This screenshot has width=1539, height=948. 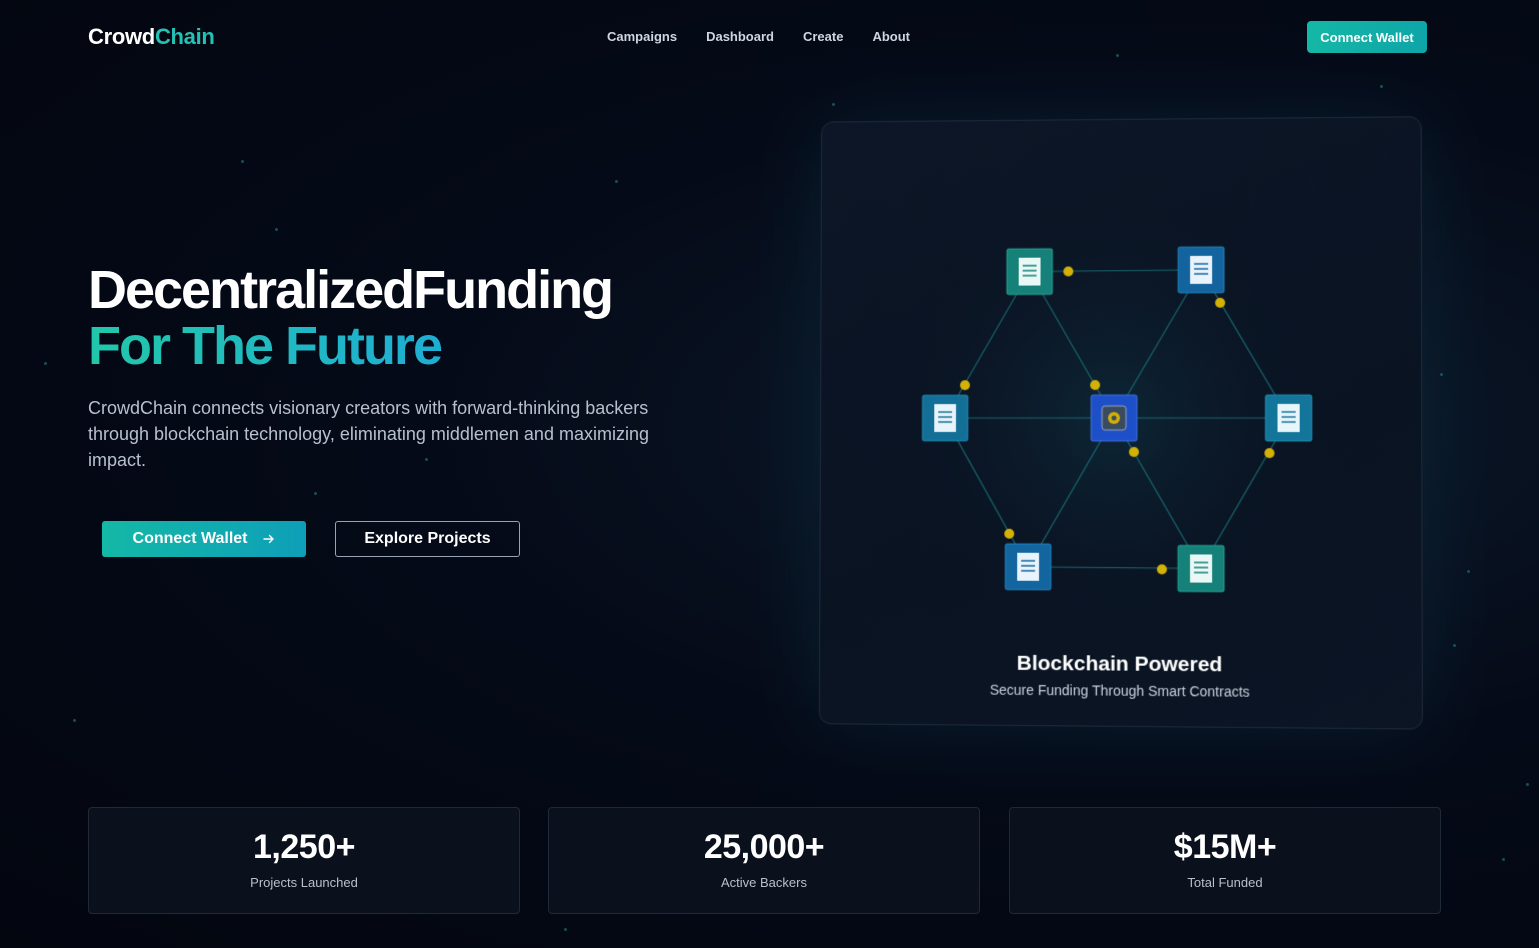 What do you see at coordinates (1114, 418) in the screenshot?
I see `vault-icon` at bounding box center [1114, 418].